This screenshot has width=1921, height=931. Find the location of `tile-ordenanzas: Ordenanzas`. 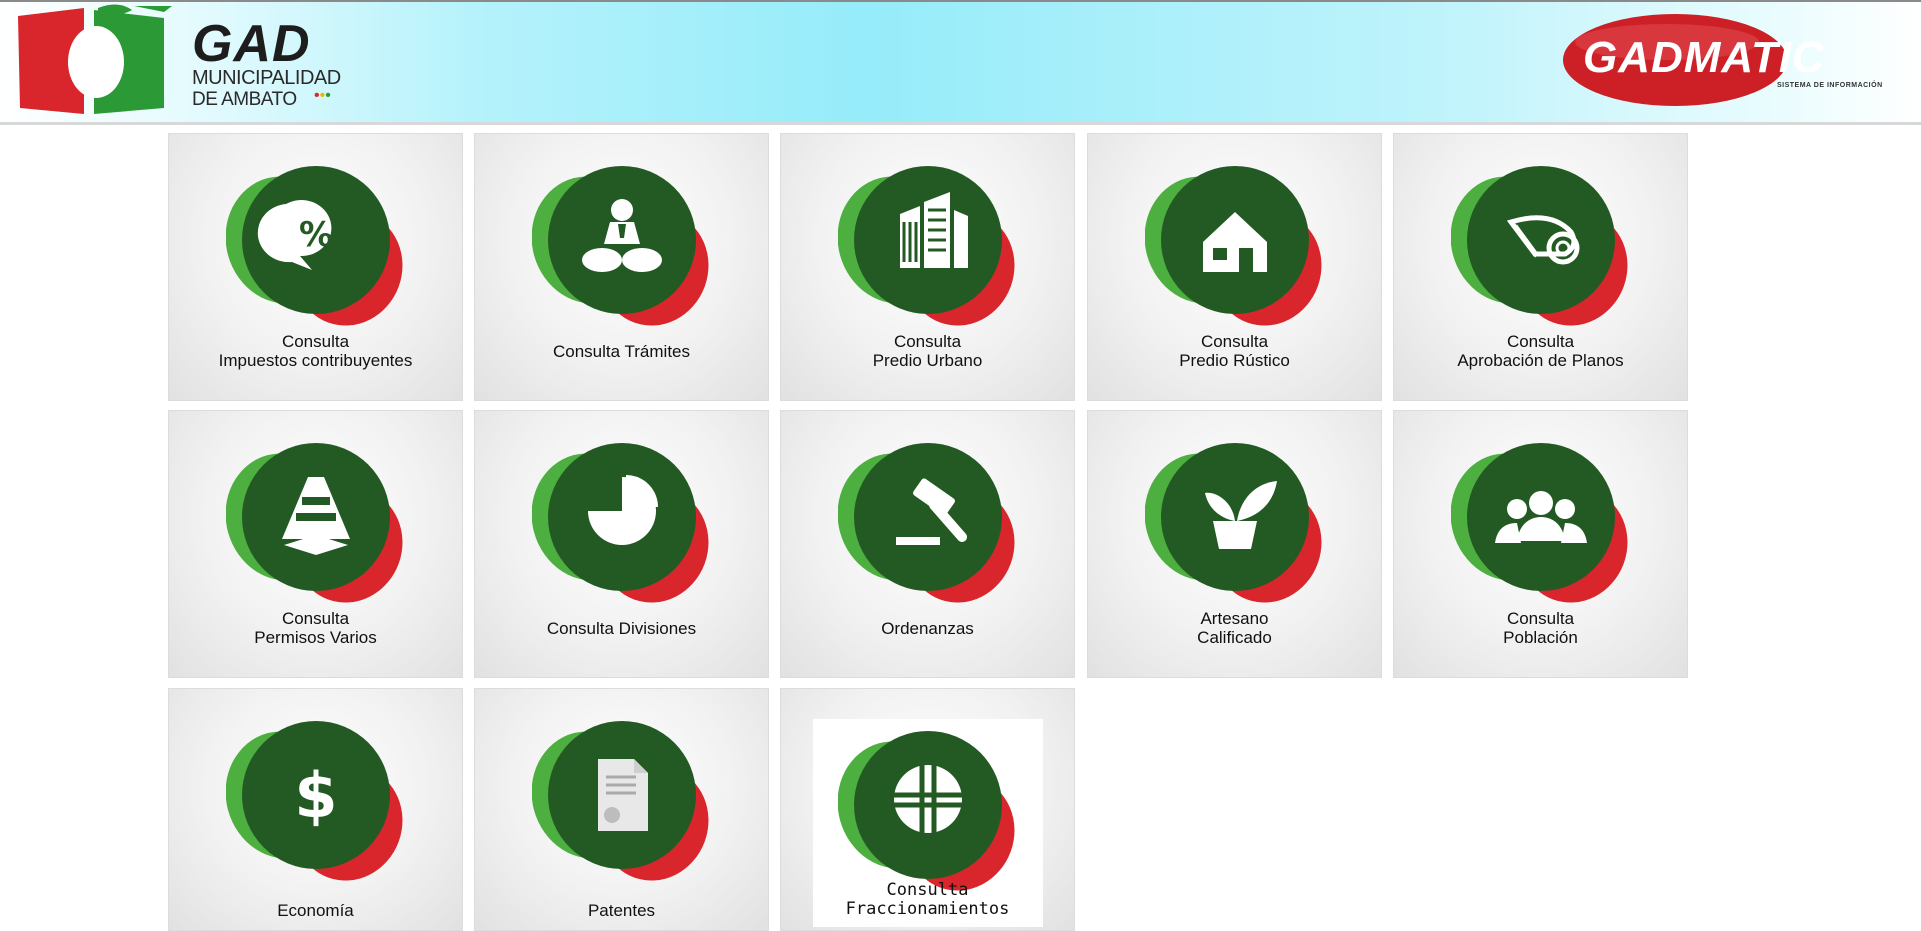

tile-ordenanzas: Ordenanzas is located at coordinates (927, 544).